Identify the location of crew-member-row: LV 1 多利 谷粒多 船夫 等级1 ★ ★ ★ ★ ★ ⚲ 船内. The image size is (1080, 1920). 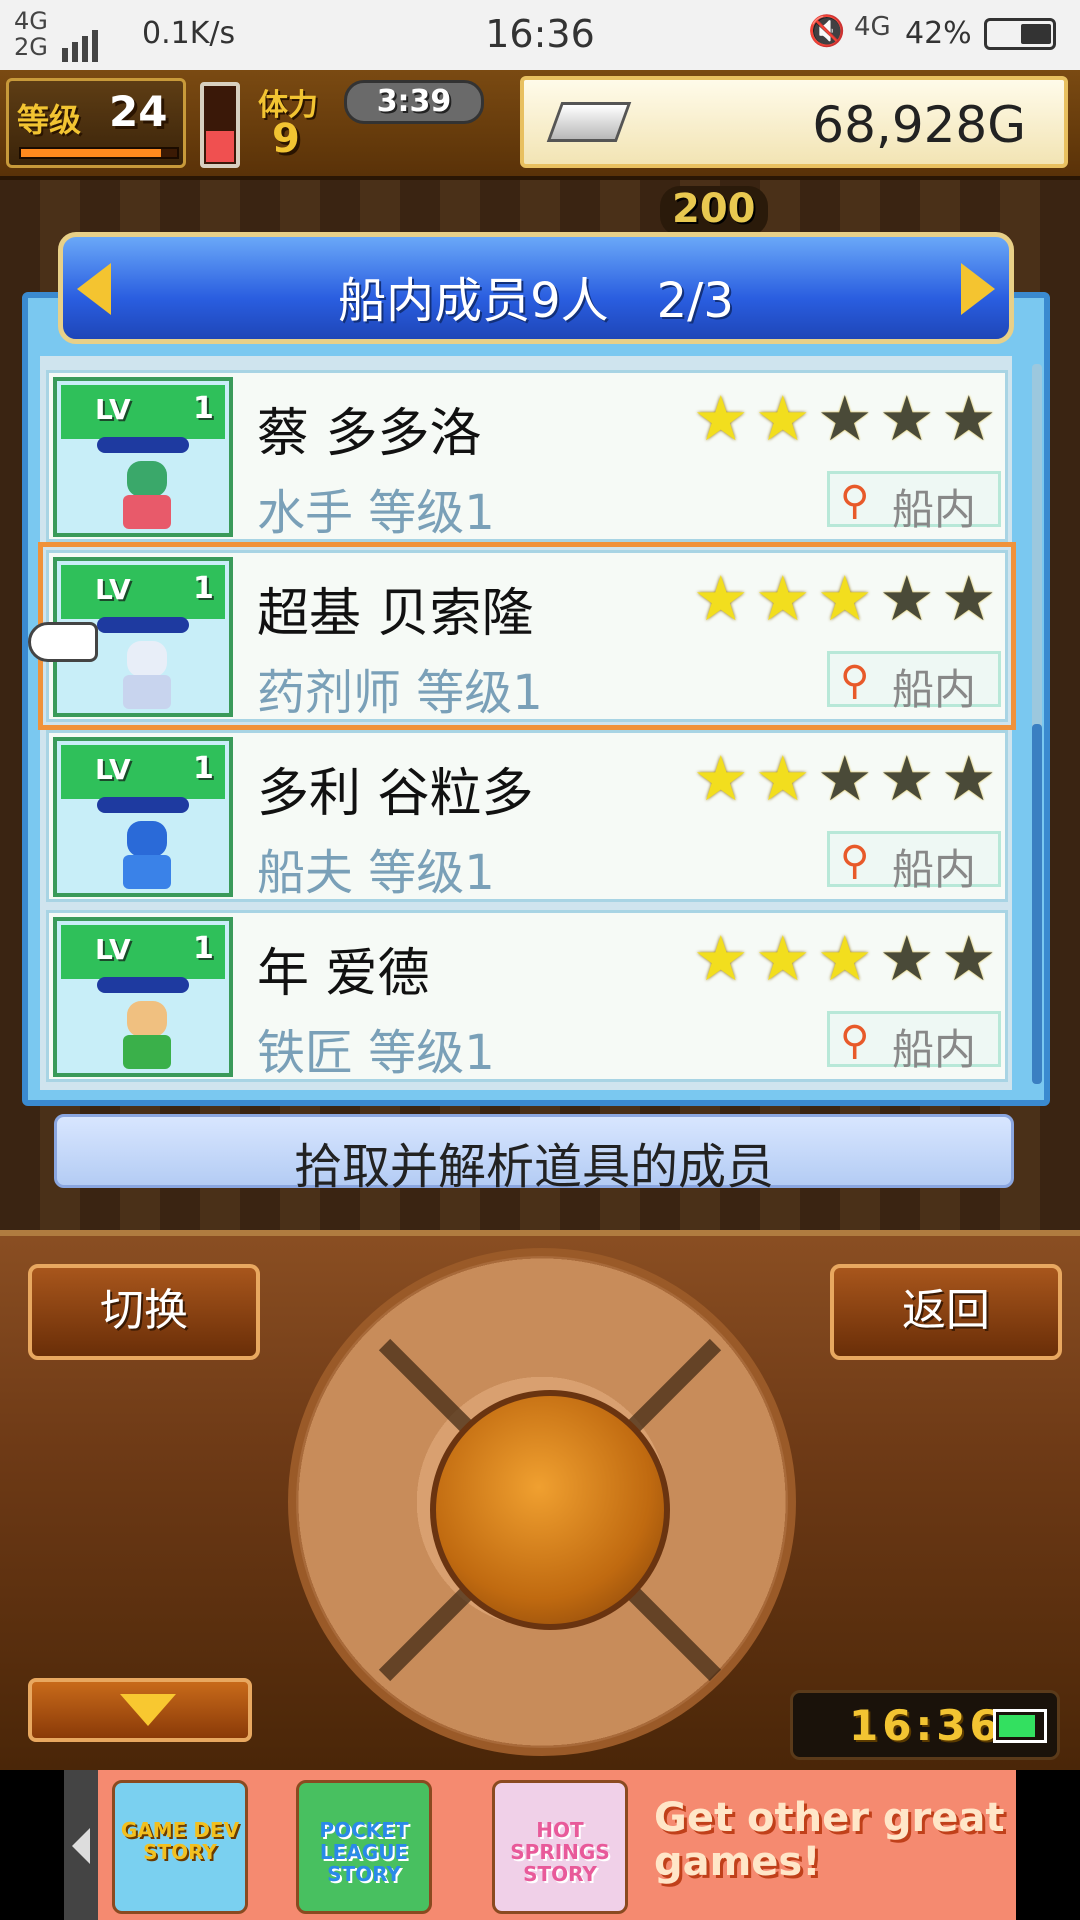
(527, 816).